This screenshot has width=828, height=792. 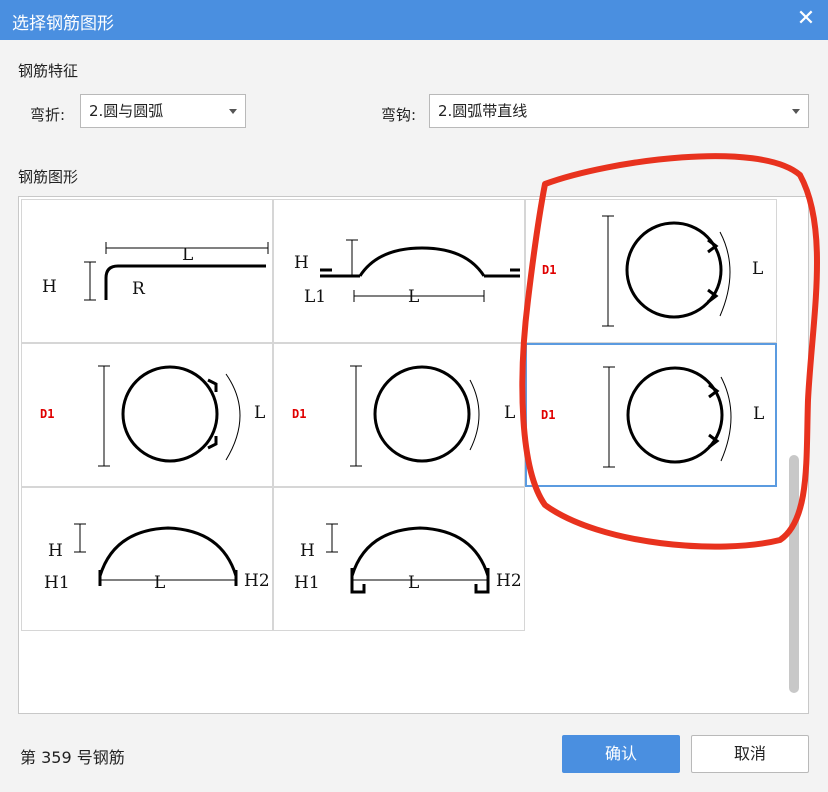 I want to click on shape-cell-circle-hooks-selected: D1 L, so click(x=651, y=415).